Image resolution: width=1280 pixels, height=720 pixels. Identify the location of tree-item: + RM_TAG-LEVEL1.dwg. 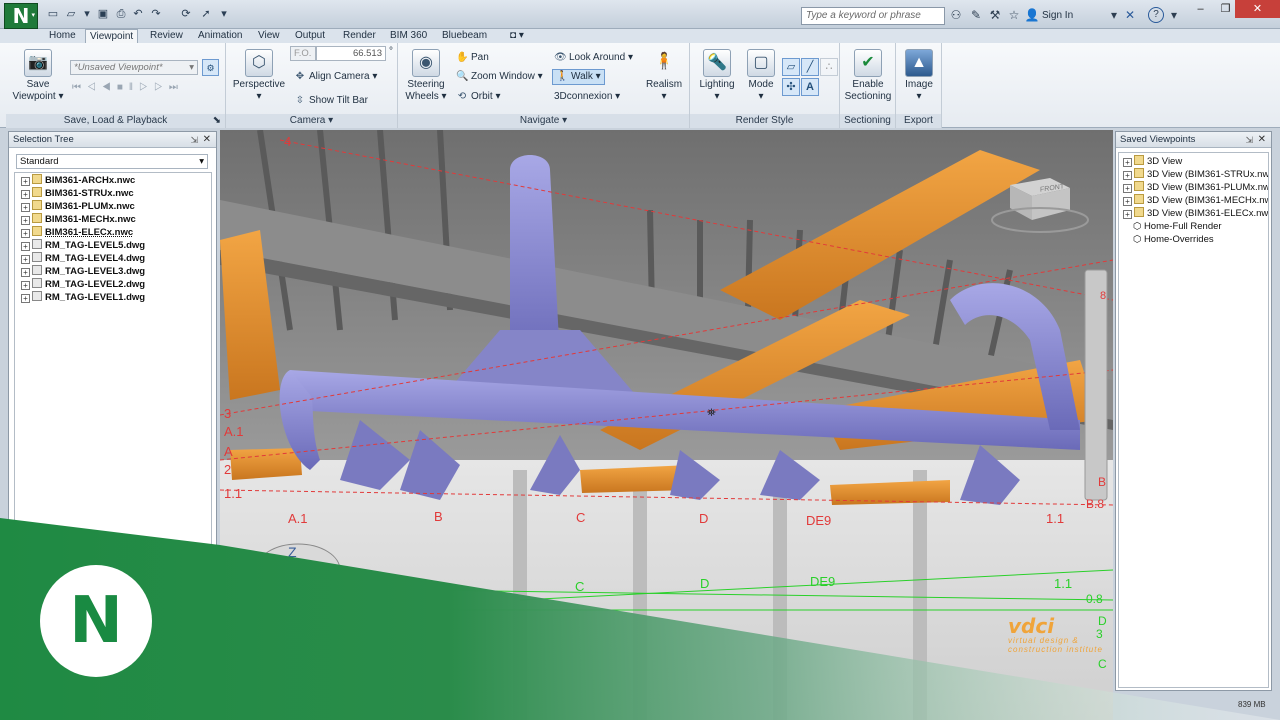
(83, 297).